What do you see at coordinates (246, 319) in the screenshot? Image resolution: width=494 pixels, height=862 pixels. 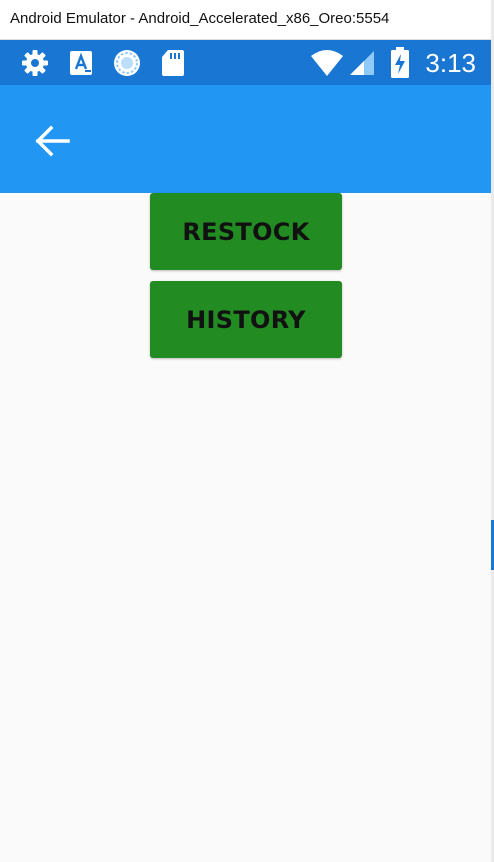 I see `history-button: HISTORY` at bounding box center [246, 319].